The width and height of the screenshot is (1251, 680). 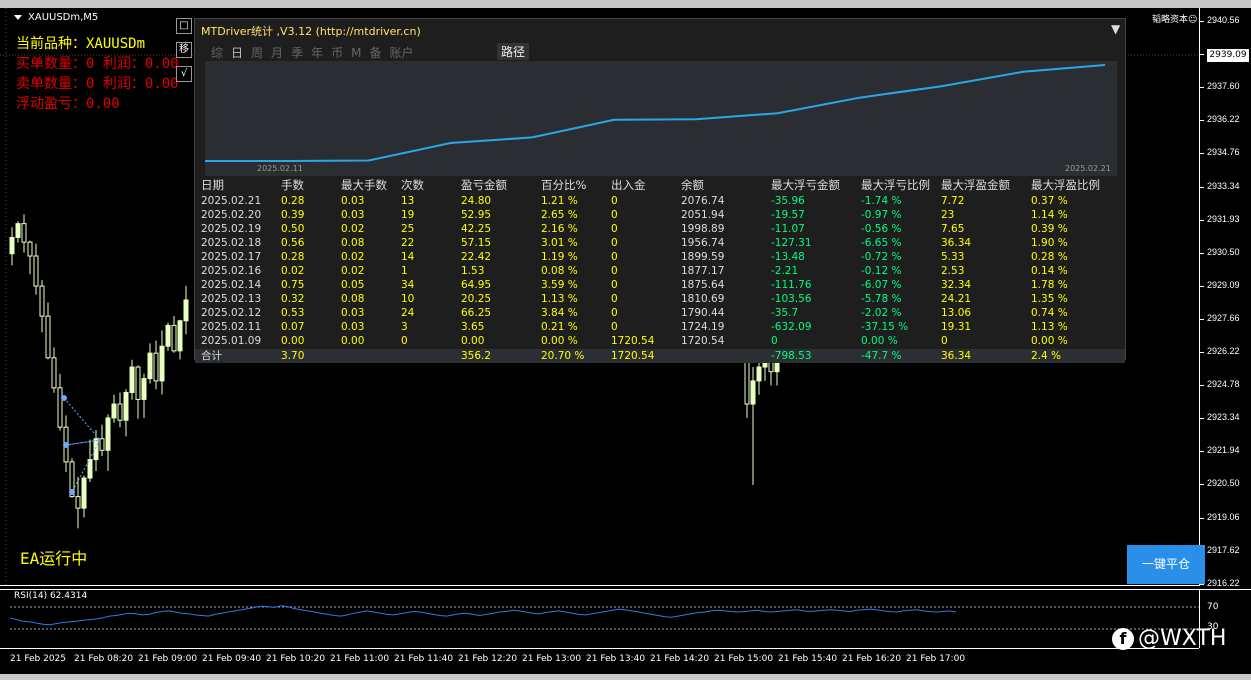 What do you see at coordinates (599, 619) in the screenshot?
I see `rsi-indicator-chart` at bounding box center [599, 619].